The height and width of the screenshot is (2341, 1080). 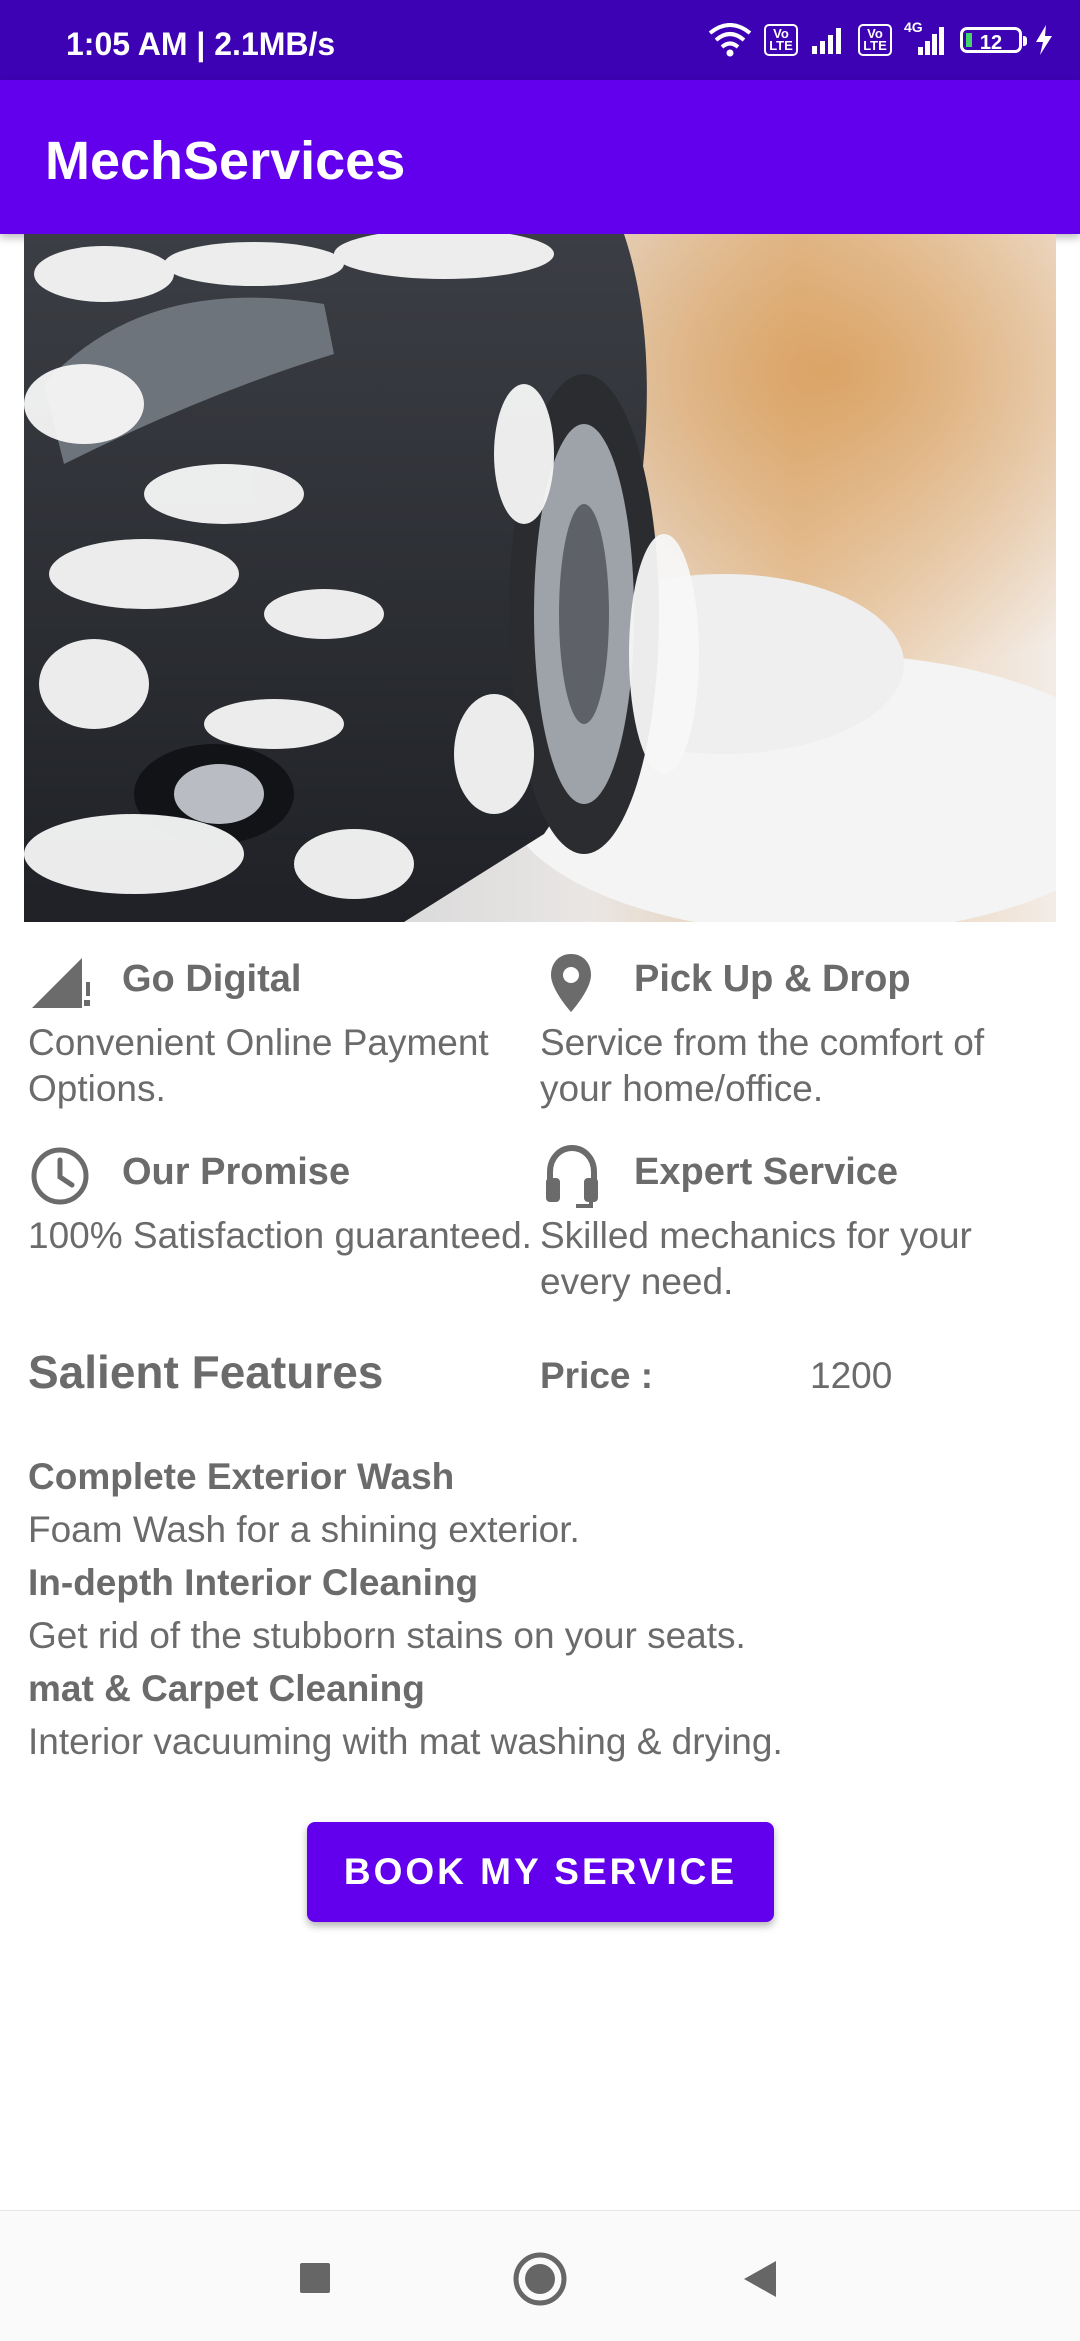 I want to click on status-bar: 1:05 AM | 2.1MB/s Vo LTE Vo LTE 4G 12, so click(x=540, y=40).